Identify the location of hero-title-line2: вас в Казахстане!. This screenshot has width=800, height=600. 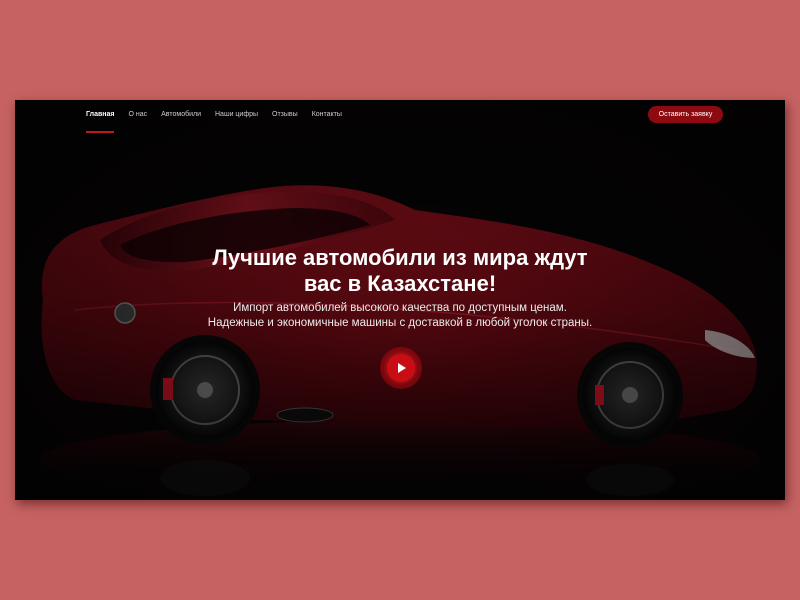
(400, 283).